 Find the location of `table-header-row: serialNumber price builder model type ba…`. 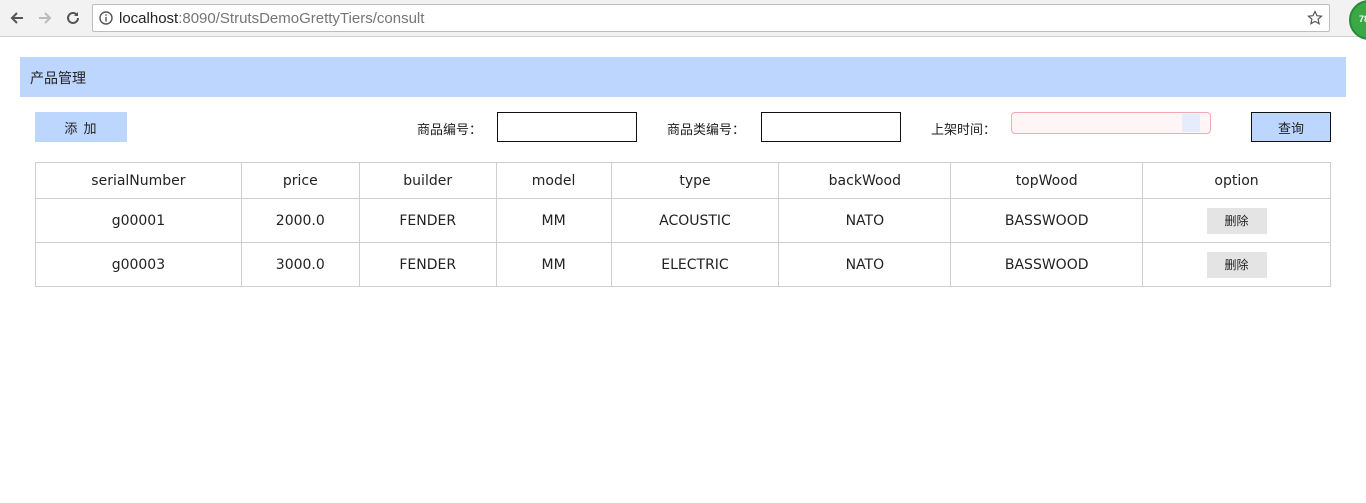

table-header-row: serialNumber price builder model type ba… is located at coordinates (683, 180).